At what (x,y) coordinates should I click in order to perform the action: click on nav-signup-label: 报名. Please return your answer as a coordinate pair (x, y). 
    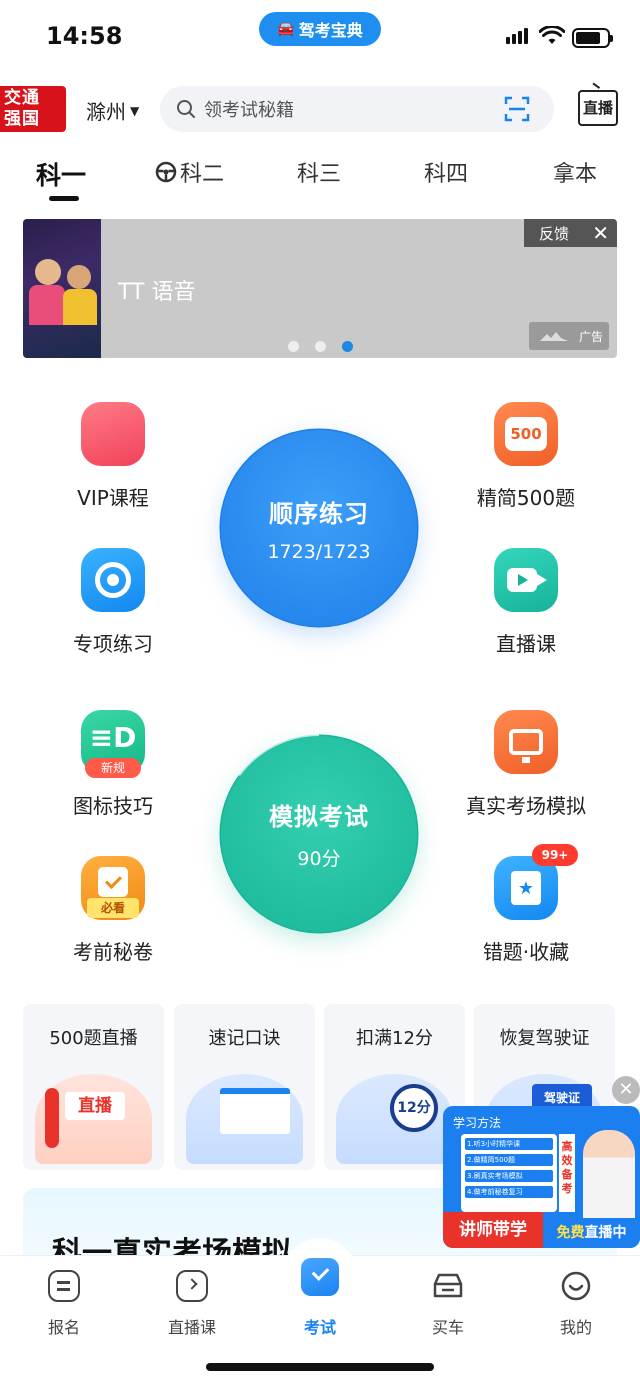
    Looking at the image, I should click on (63, 1327).